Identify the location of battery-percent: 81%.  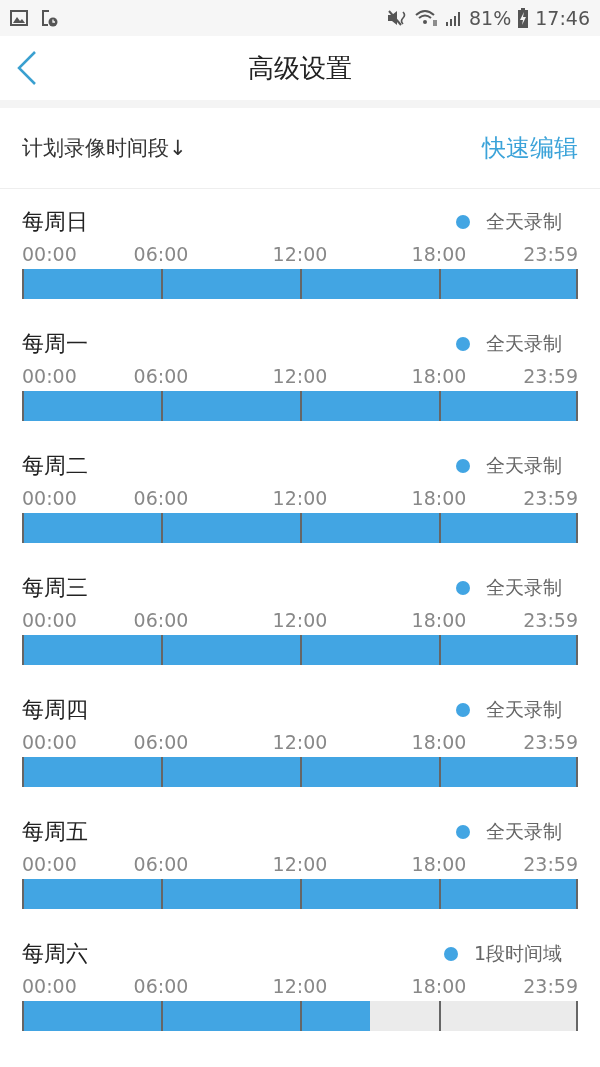
(490, 18).